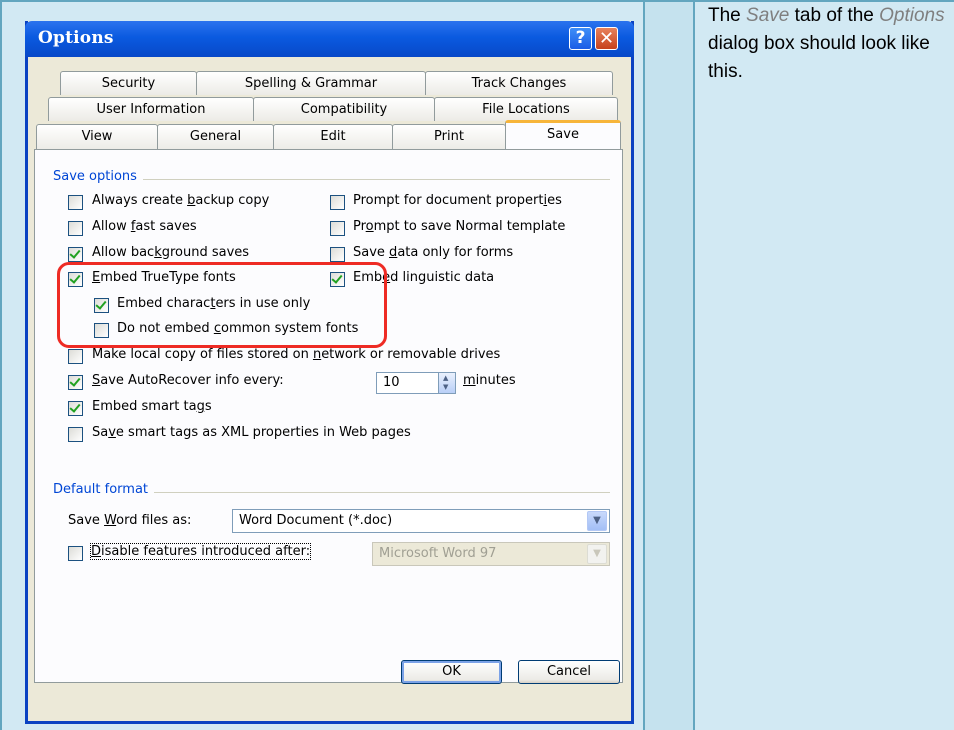 The width and height of the screenshot is (954, 730). What do you see at coordinates (171, 252) in the screenshot?
I see `label-background-saves: Allow background saves` at bounding box center [171, 252].